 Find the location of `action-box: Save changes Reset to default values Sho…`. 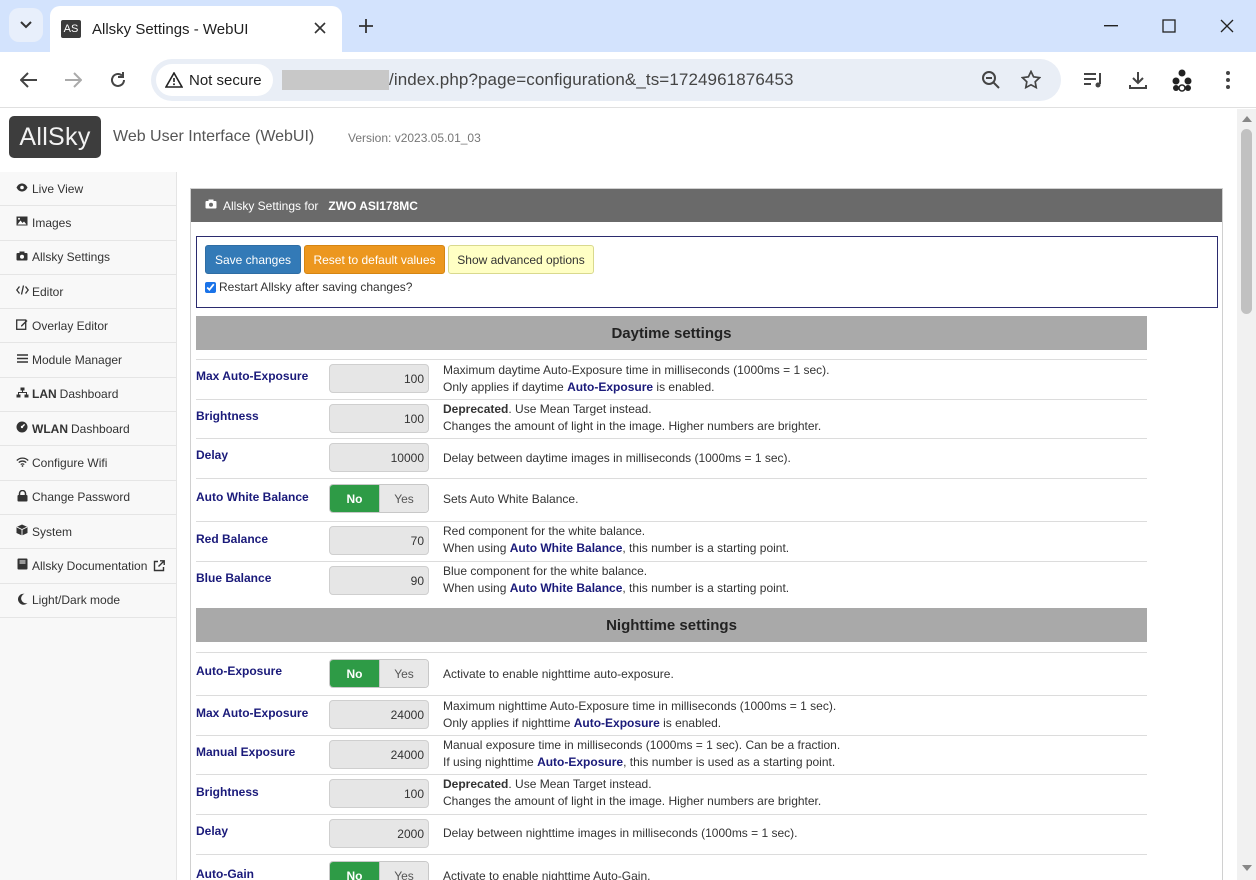

action-box: Save changes Reset to default values Sho… is located at coordinates (707, 272).